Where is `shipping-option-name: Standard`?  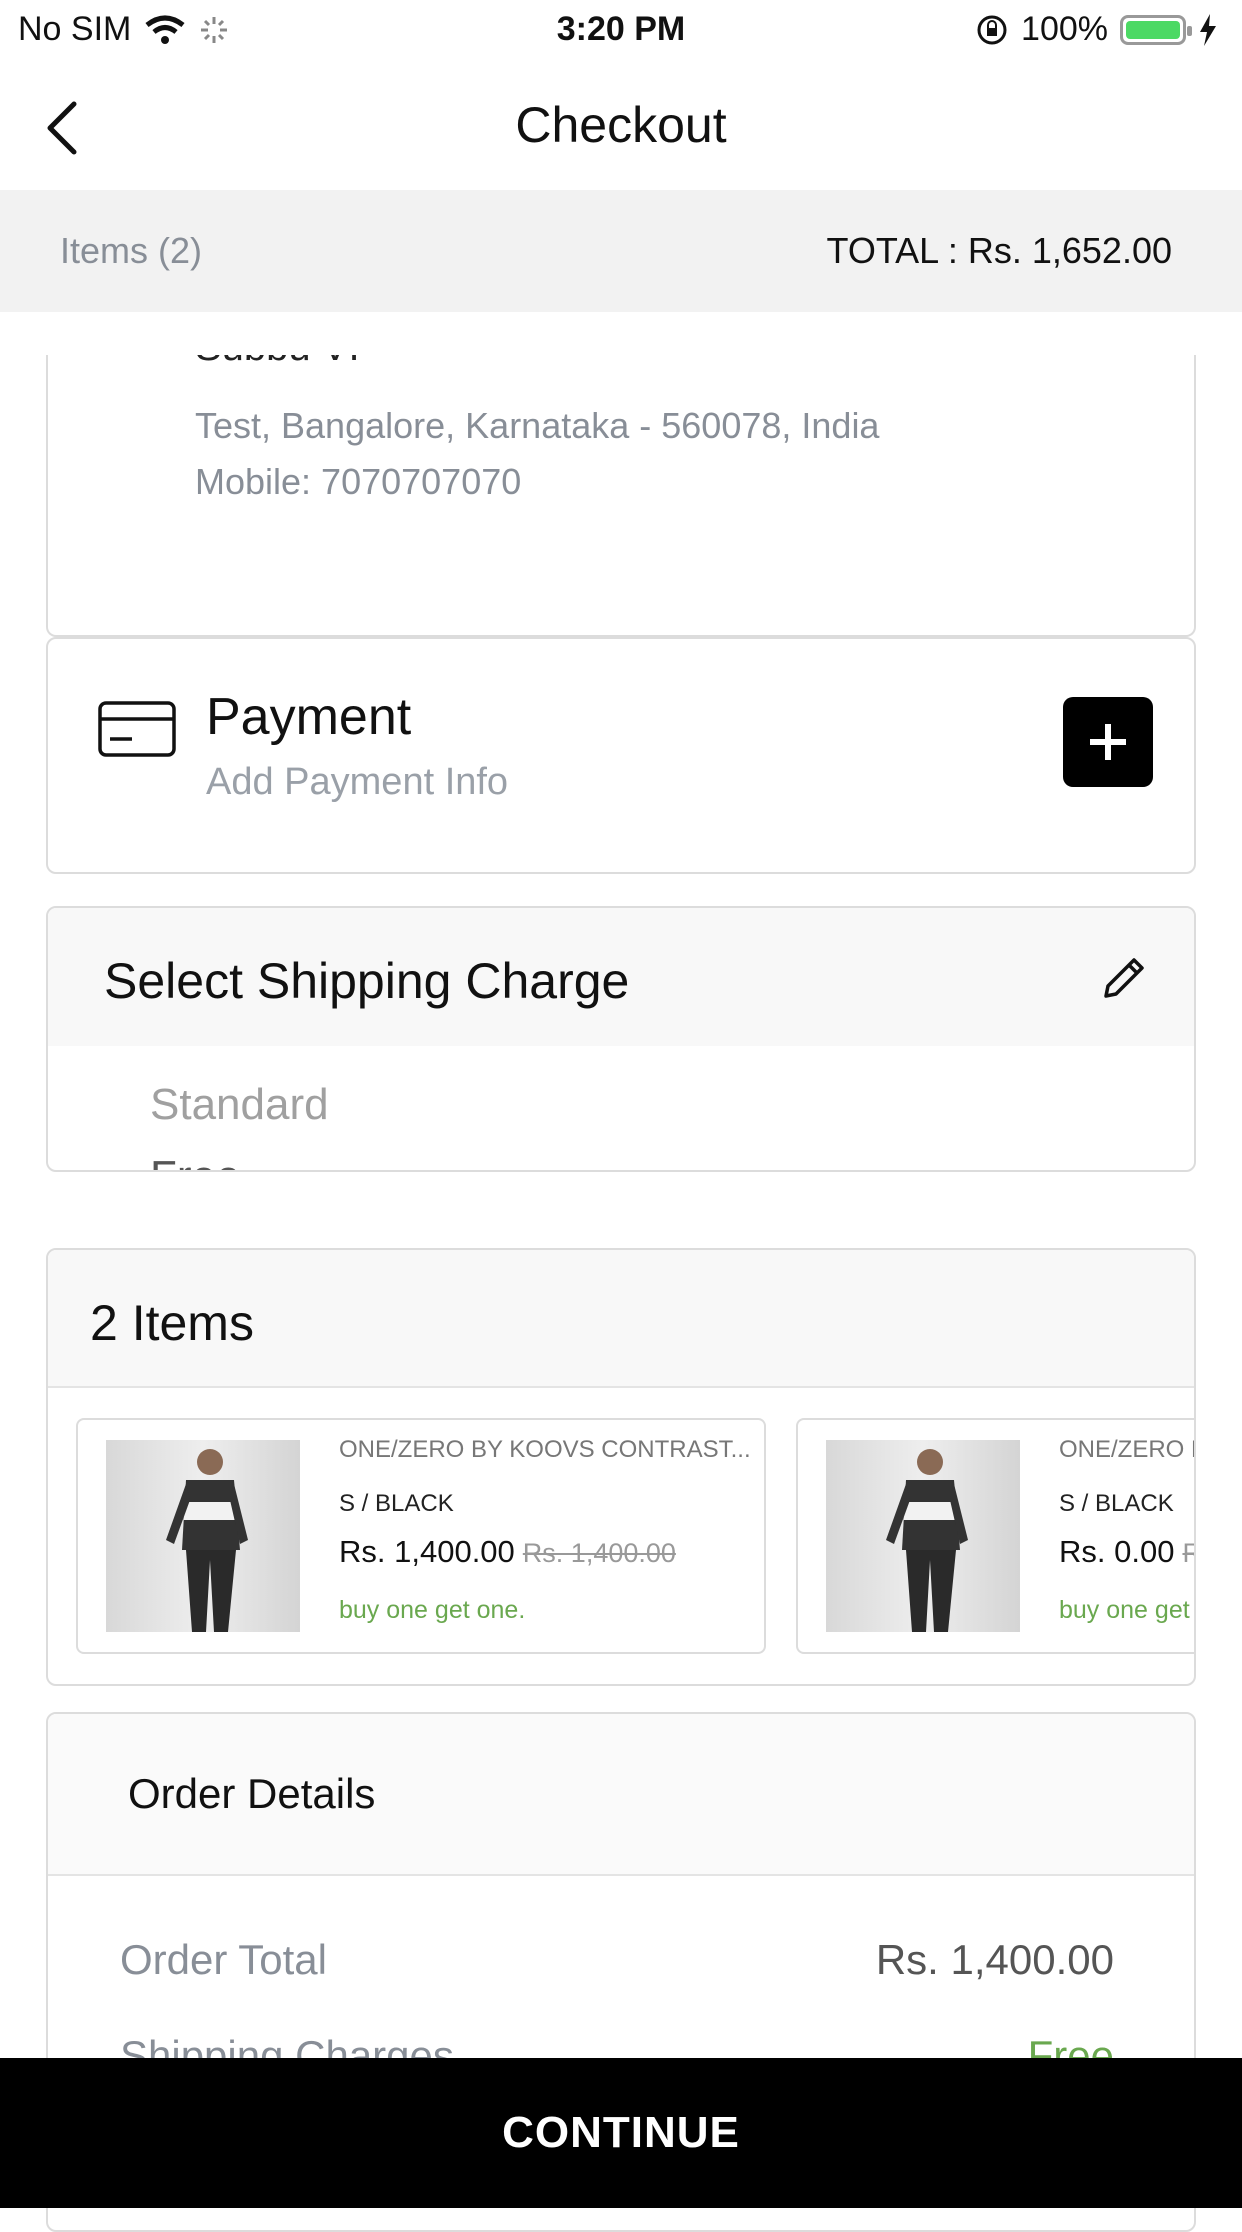
shipping-option-name: Standard is located at coordinates (239, 1105).